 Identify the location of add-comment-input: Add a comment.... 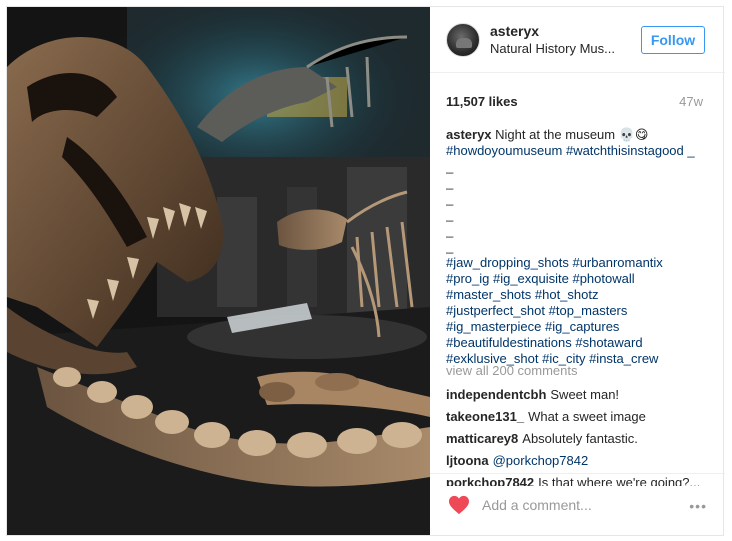
(537, 505).